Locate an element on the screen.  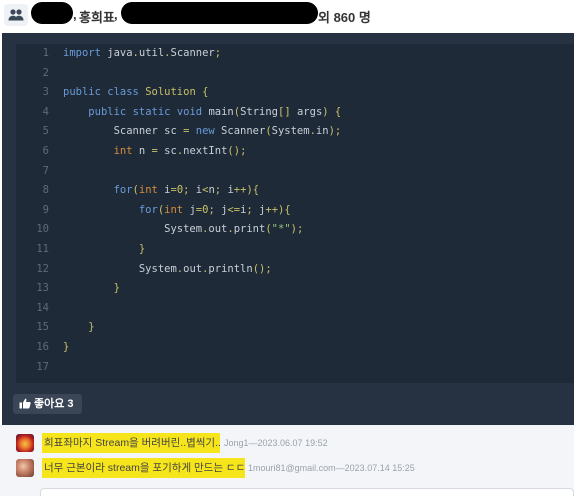
code-line: 13 } is located at coordinates (286, 289).